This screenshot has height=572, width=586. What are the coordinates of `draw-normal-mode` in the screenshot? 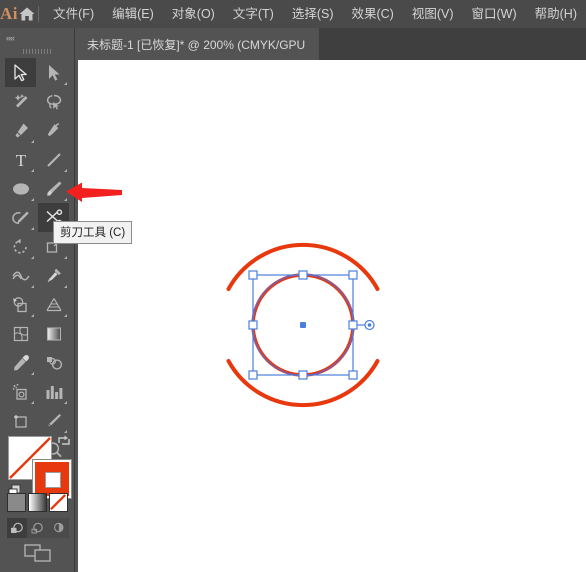 It's located at (17, 528).